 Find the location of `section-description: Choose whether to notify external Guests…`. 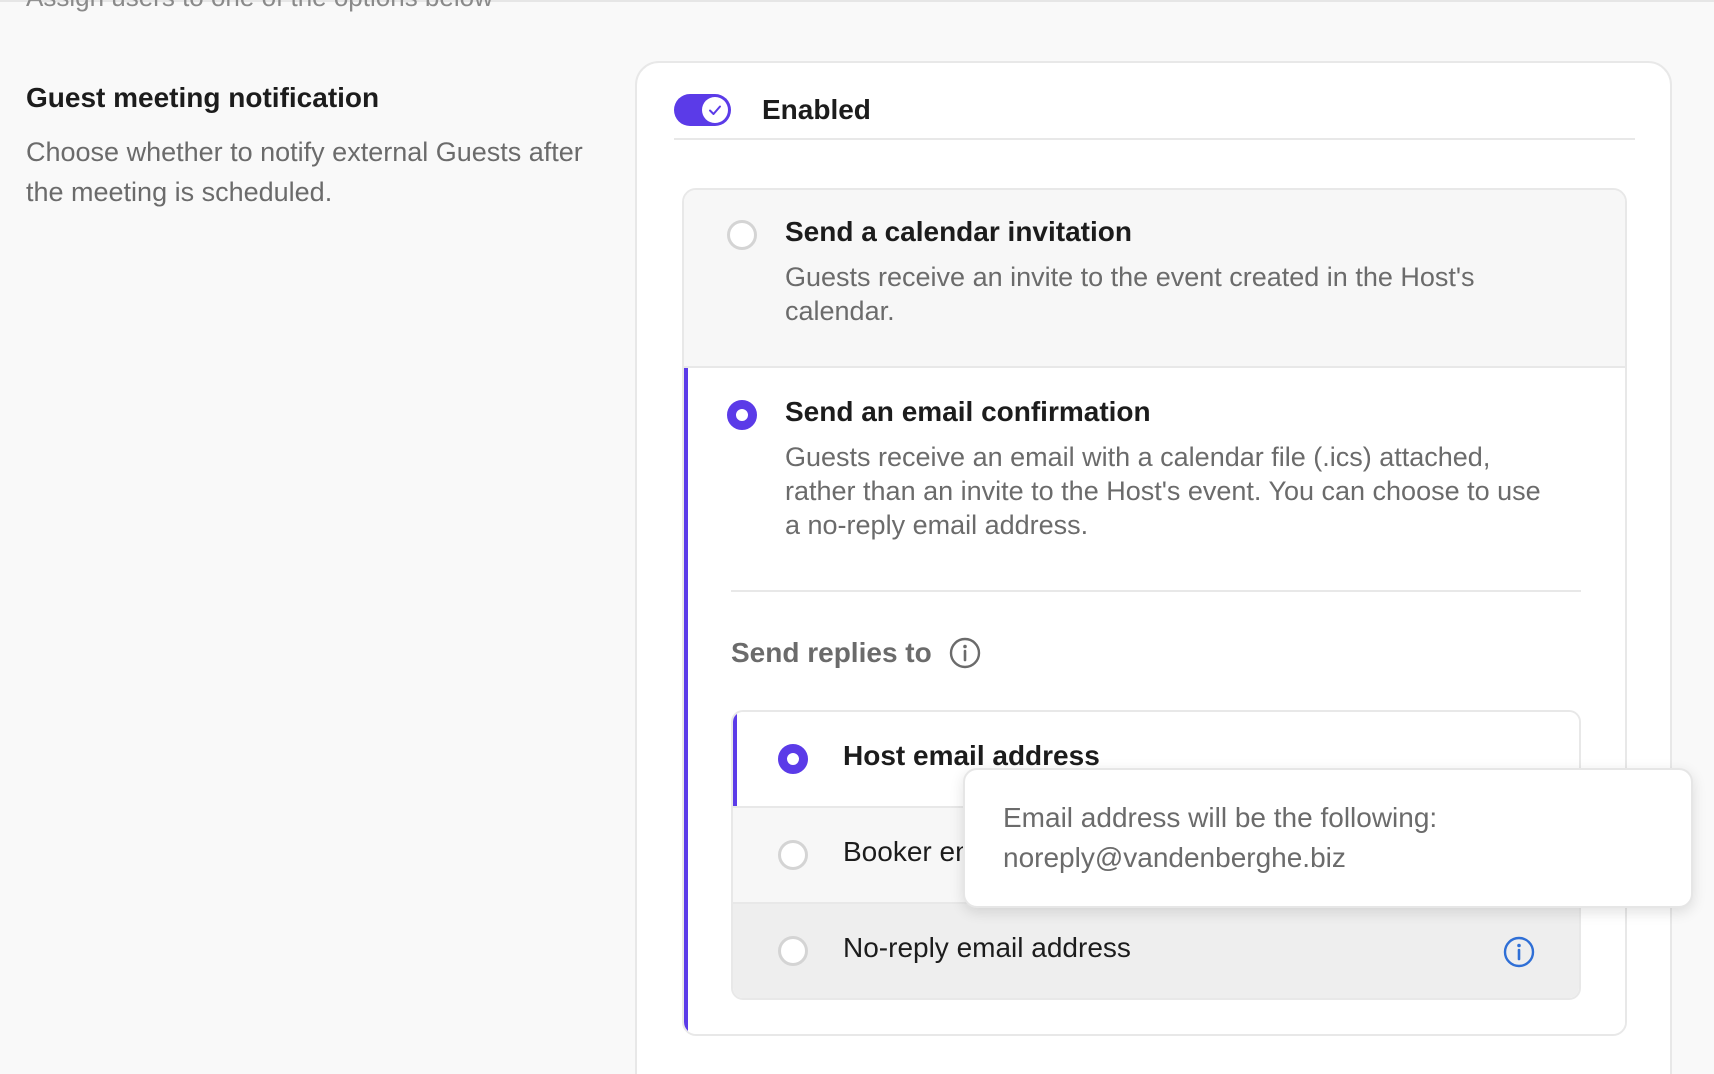

section-description: Choose whether to notify external Guests… is located at coordinates (304, 172).